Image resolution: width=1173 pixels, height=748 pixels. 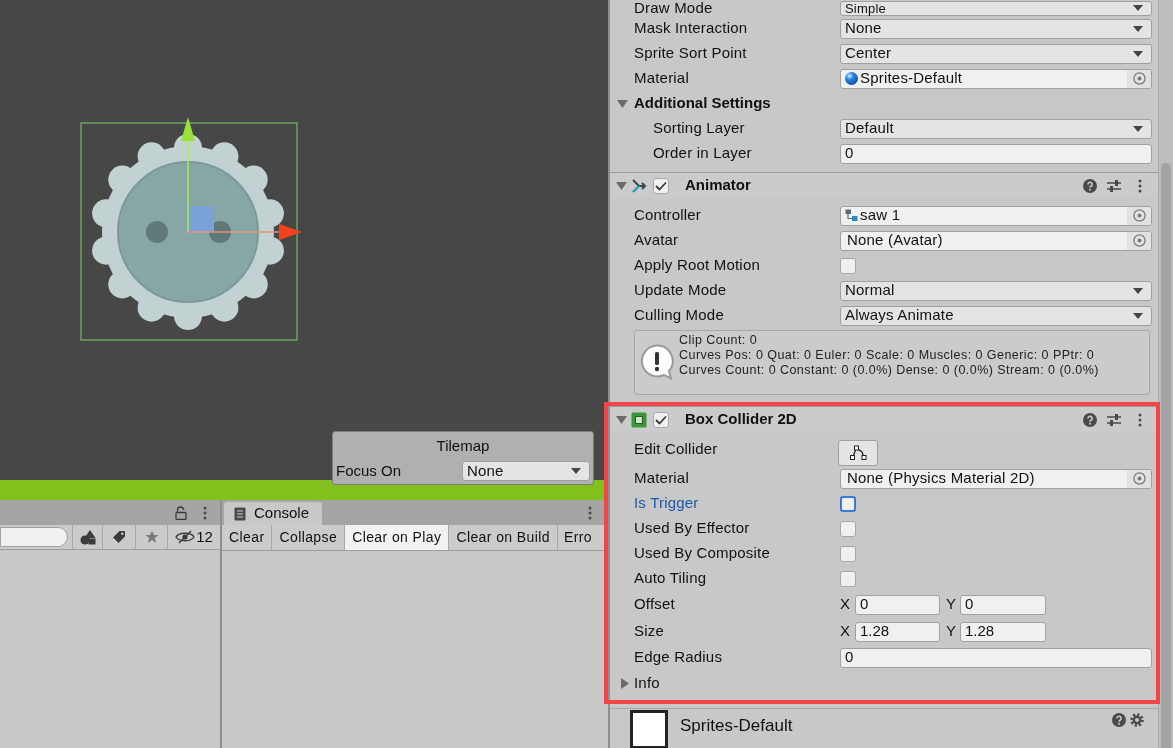 What do you see at coordinates (996, 240) in the screenshot?
I see `object-field: None (Avatar)` at bounding box center [996, 240].